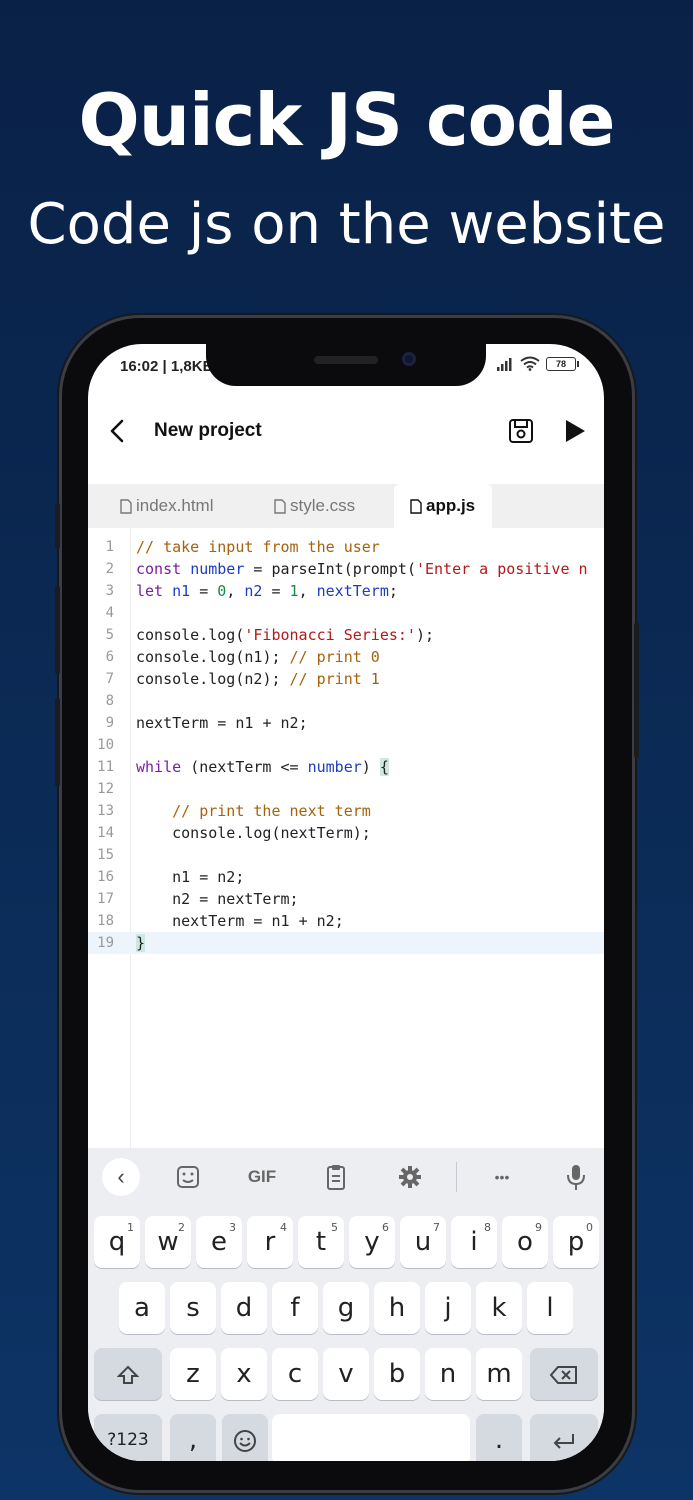  Describe the element at coordinates (219, 1242) in the screenshot. I see `key-e: e3` at that location.